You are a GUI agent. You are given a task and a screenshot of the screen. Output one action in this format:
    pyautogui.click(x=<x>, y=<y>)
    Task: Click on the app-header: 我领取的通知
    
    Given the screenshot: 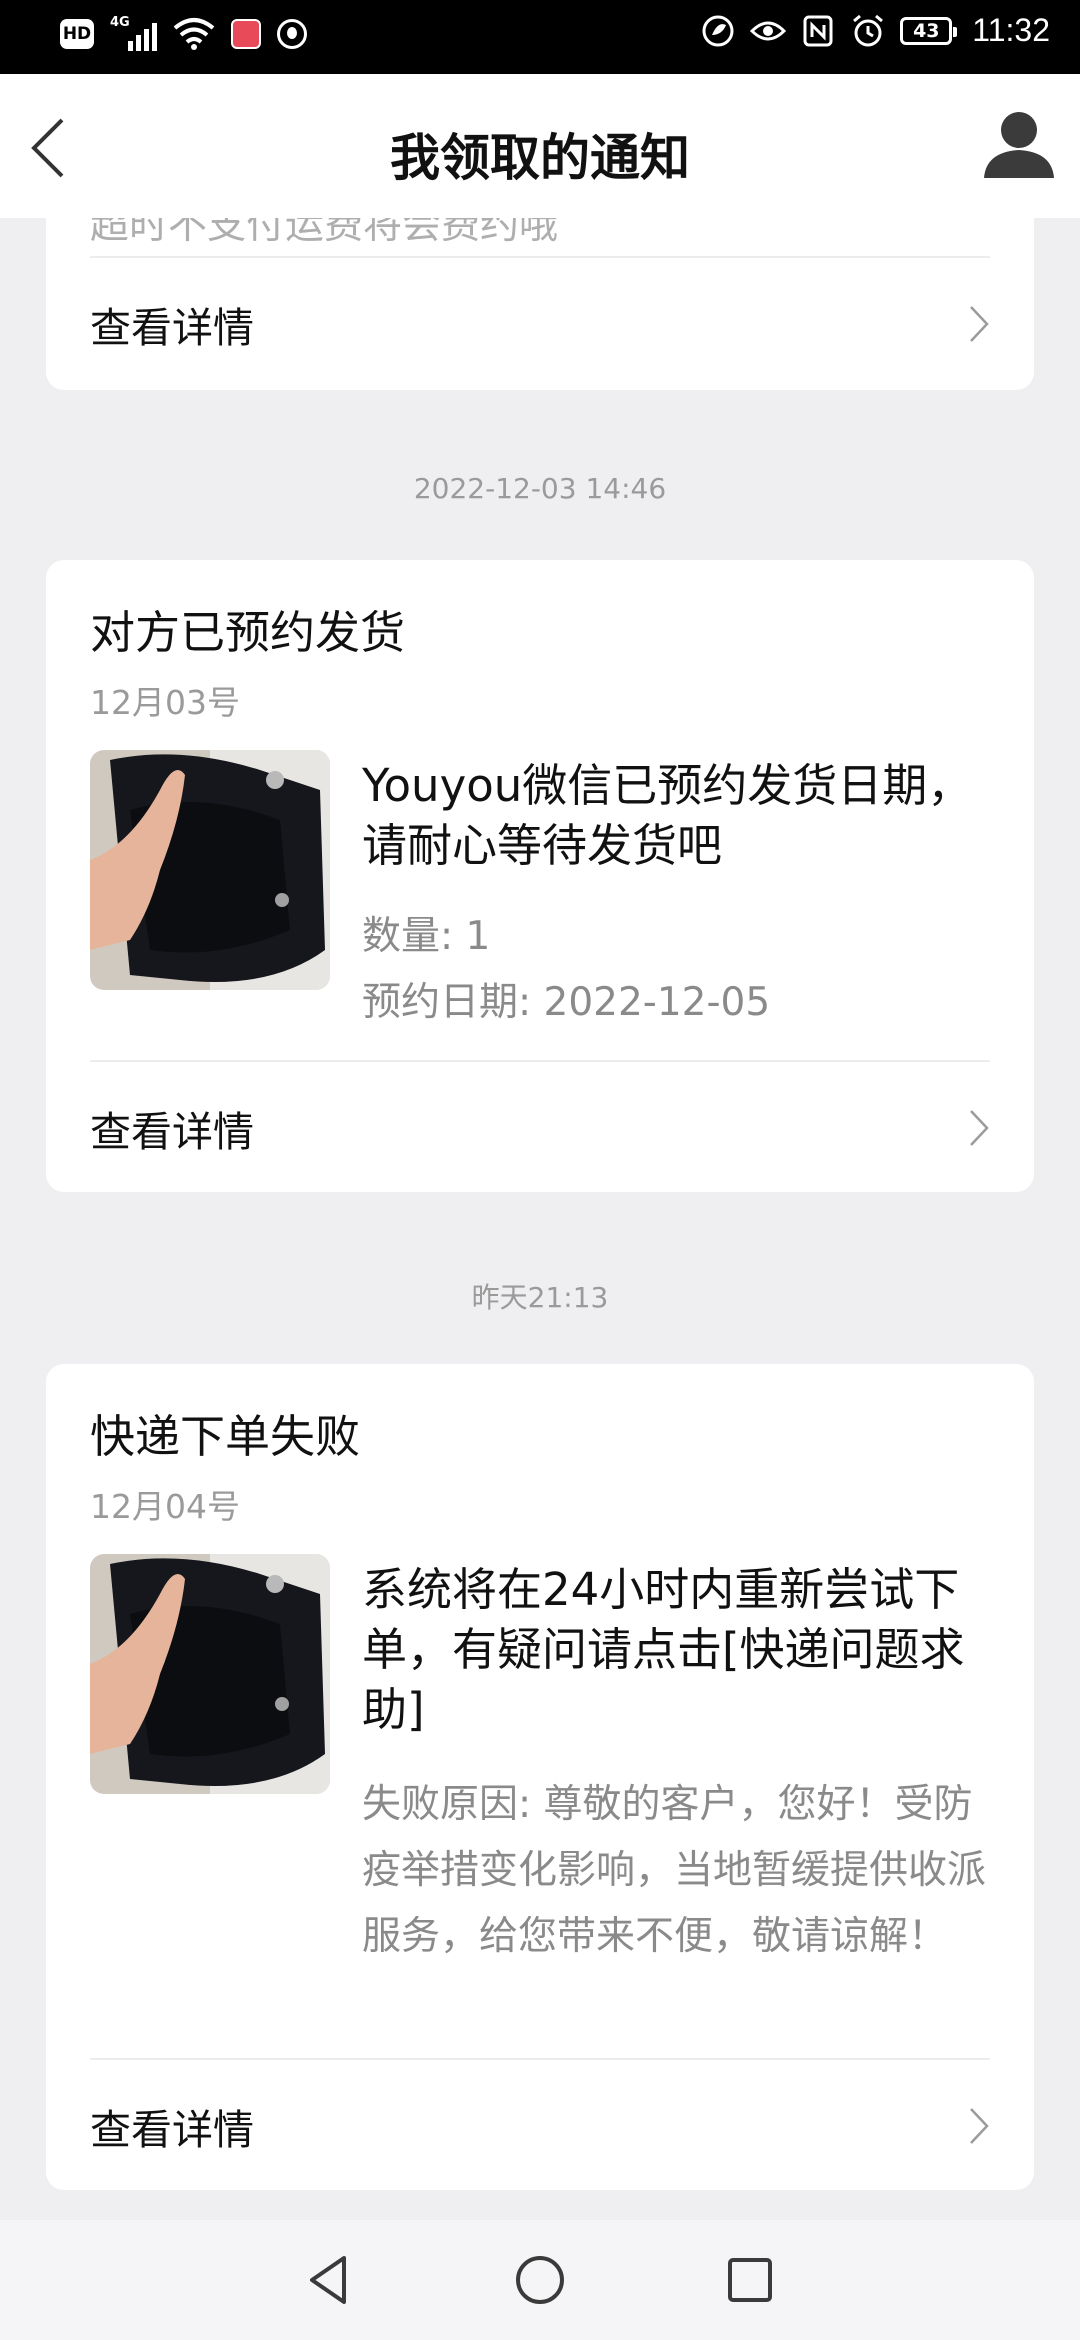 What is the action you would take?
    pyautogui.click(x=540, y=146)
    